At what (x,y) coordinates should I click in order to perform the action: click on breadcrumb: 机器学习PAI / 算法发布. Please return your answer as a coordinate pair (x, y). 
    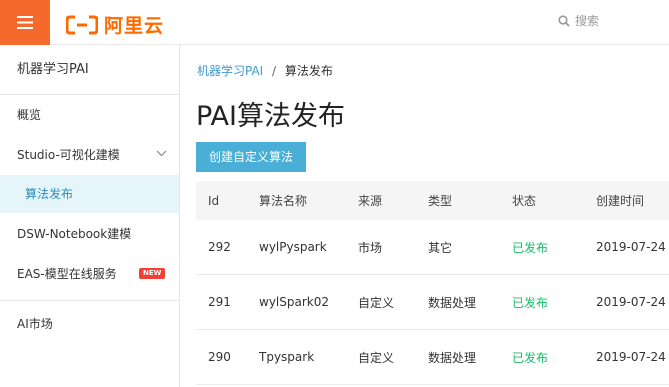
    Looking at the image, I should click on (265, 70).